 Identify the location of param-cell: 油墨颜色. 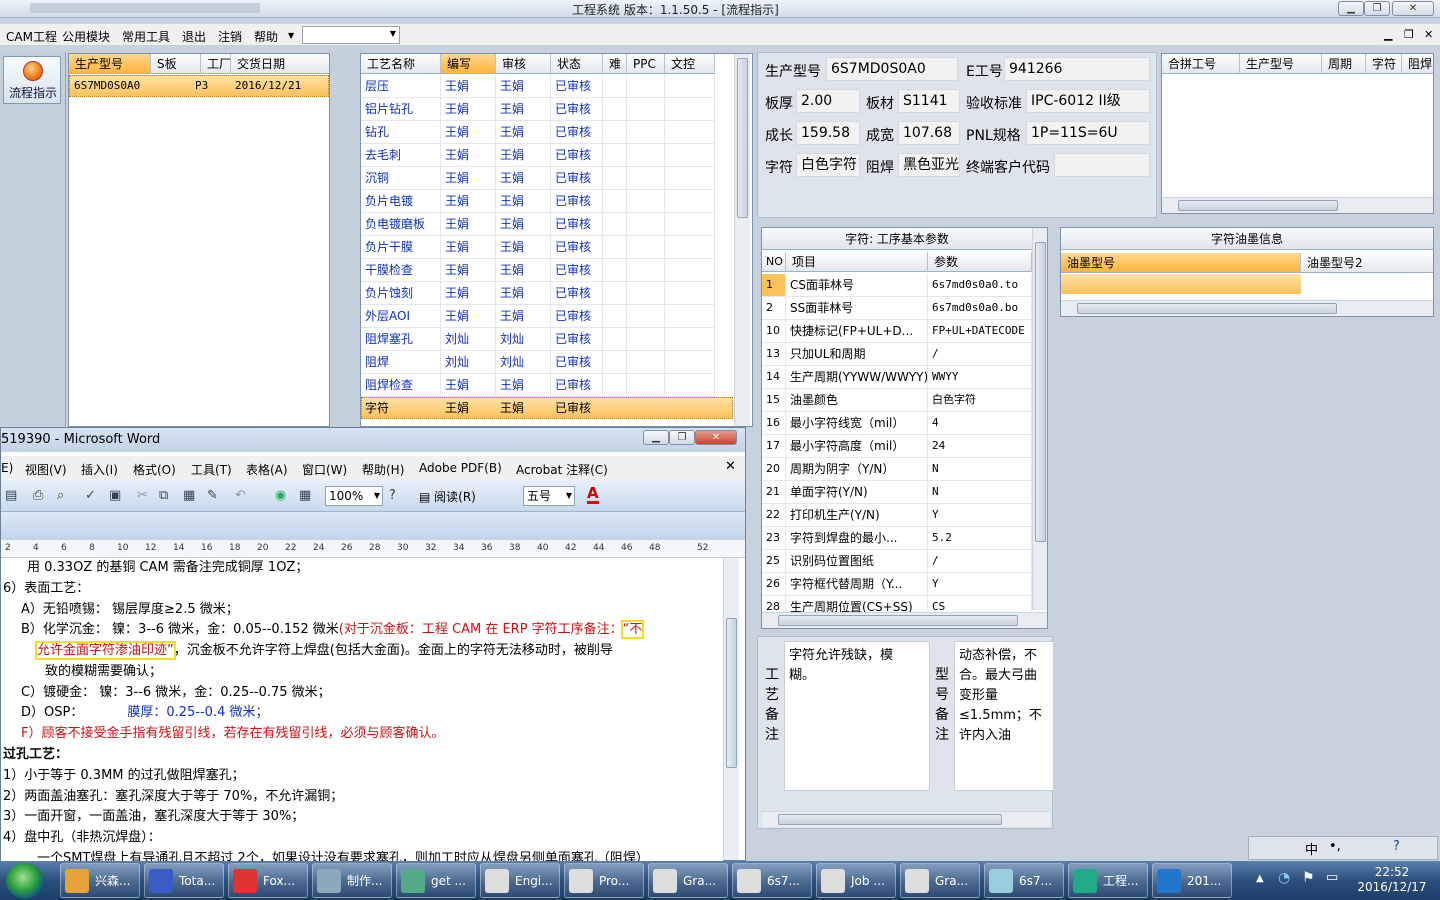
(857, 400).